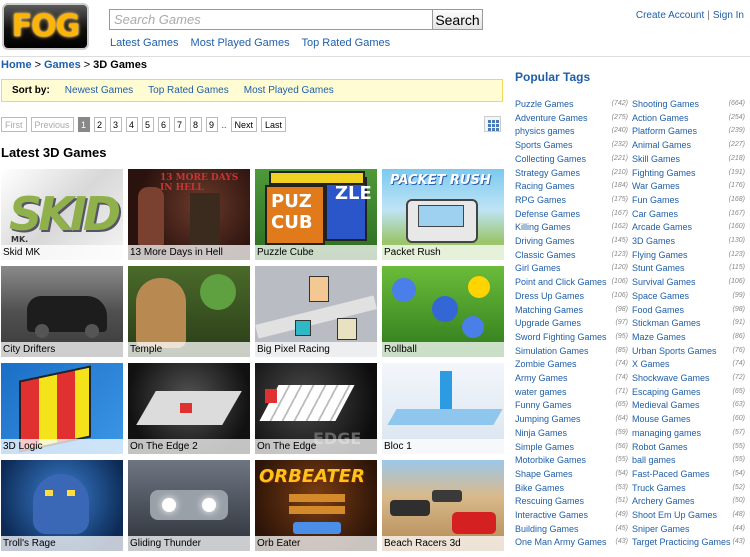  What do you see at coordinates (547, 216) in the screenshot?
I see `tag-name: Defense Games` at bounding box center [547, 216].